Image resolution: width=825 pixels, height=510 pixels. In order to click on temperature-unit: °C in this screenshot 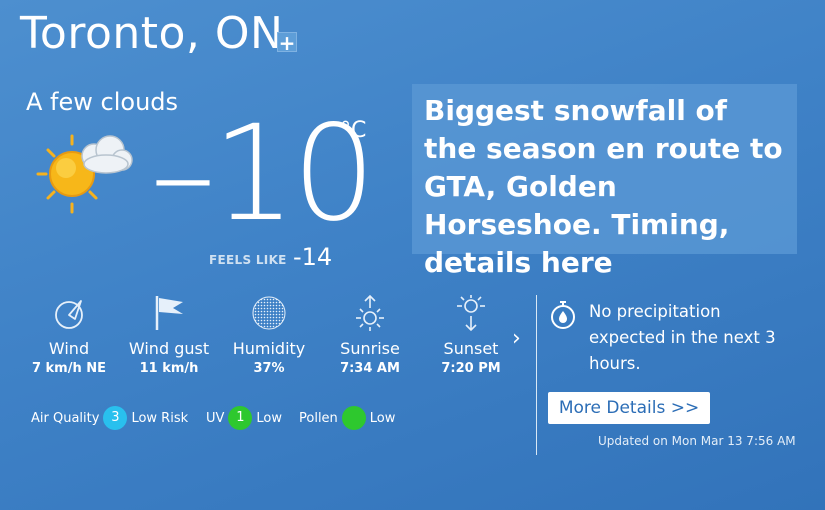, I will do `click(353, 130)`.